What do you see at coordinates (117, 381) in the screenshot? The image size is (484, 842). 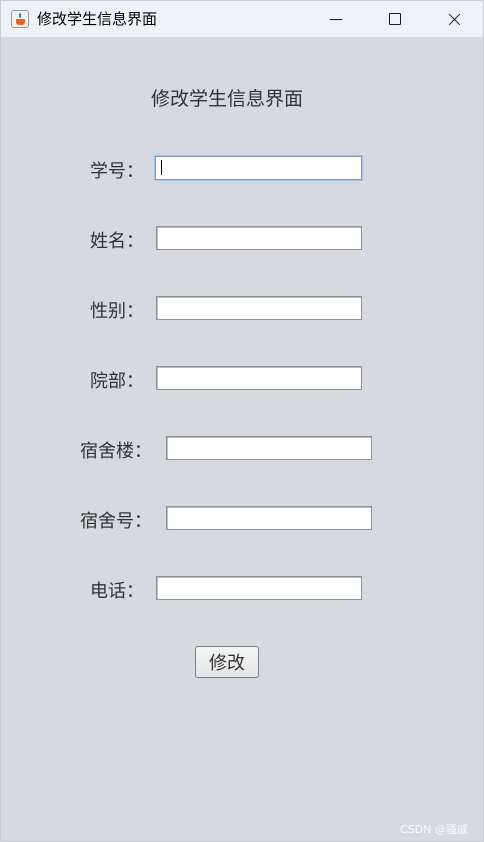 I see `department-label: 院部：` at bounding box center [117, 381].